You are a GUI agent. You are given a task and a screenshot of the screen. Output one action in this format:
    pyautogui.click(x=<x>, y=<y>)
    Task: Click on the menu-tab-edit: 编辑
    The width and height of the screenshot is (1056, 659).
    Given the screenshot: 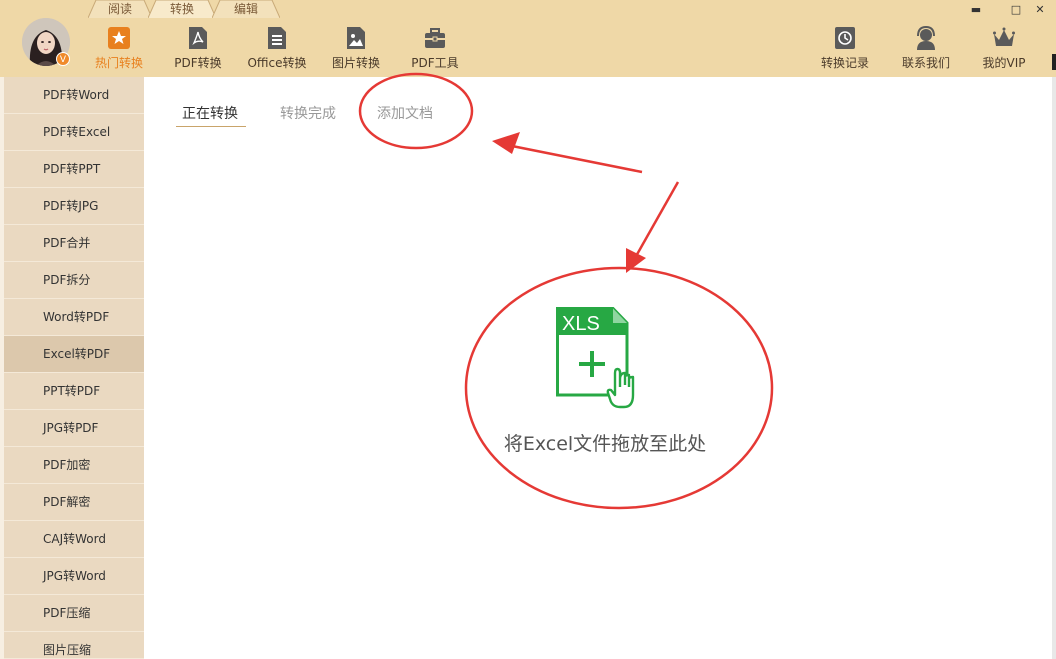 What is the action you would take?
    pyautogui.click(x=246, y=9)
    